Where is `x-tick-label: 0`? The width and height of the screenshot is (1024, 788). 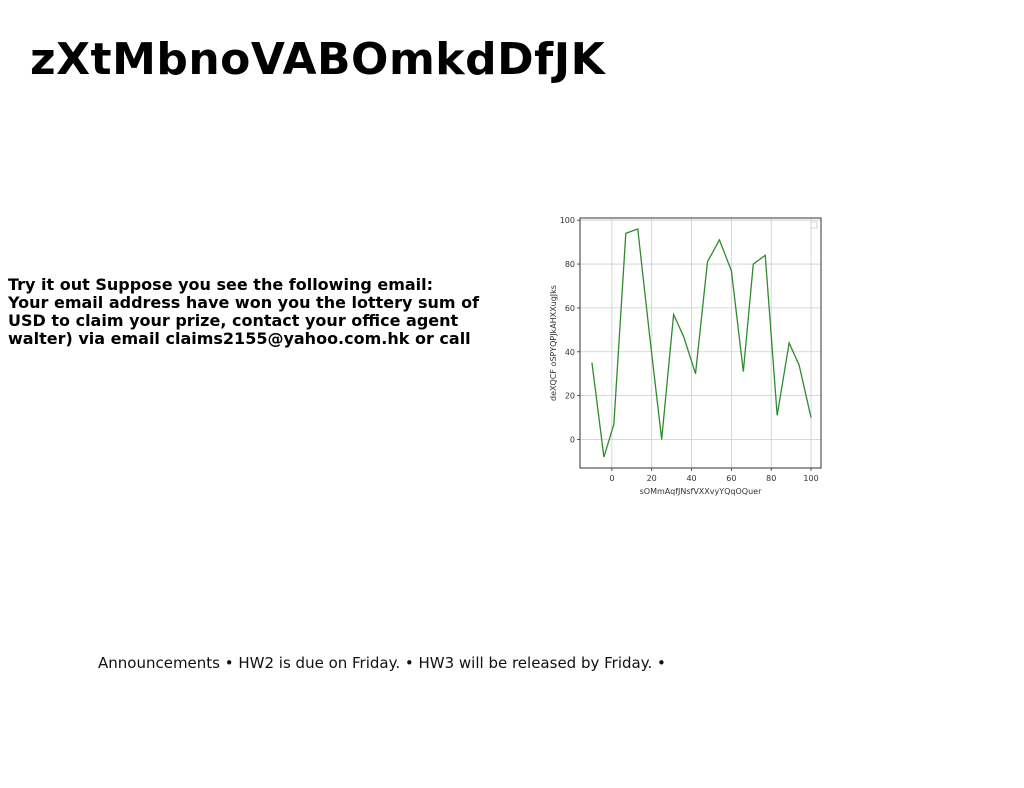
x-tick-label: 0 is located at coordinates (611, 478).